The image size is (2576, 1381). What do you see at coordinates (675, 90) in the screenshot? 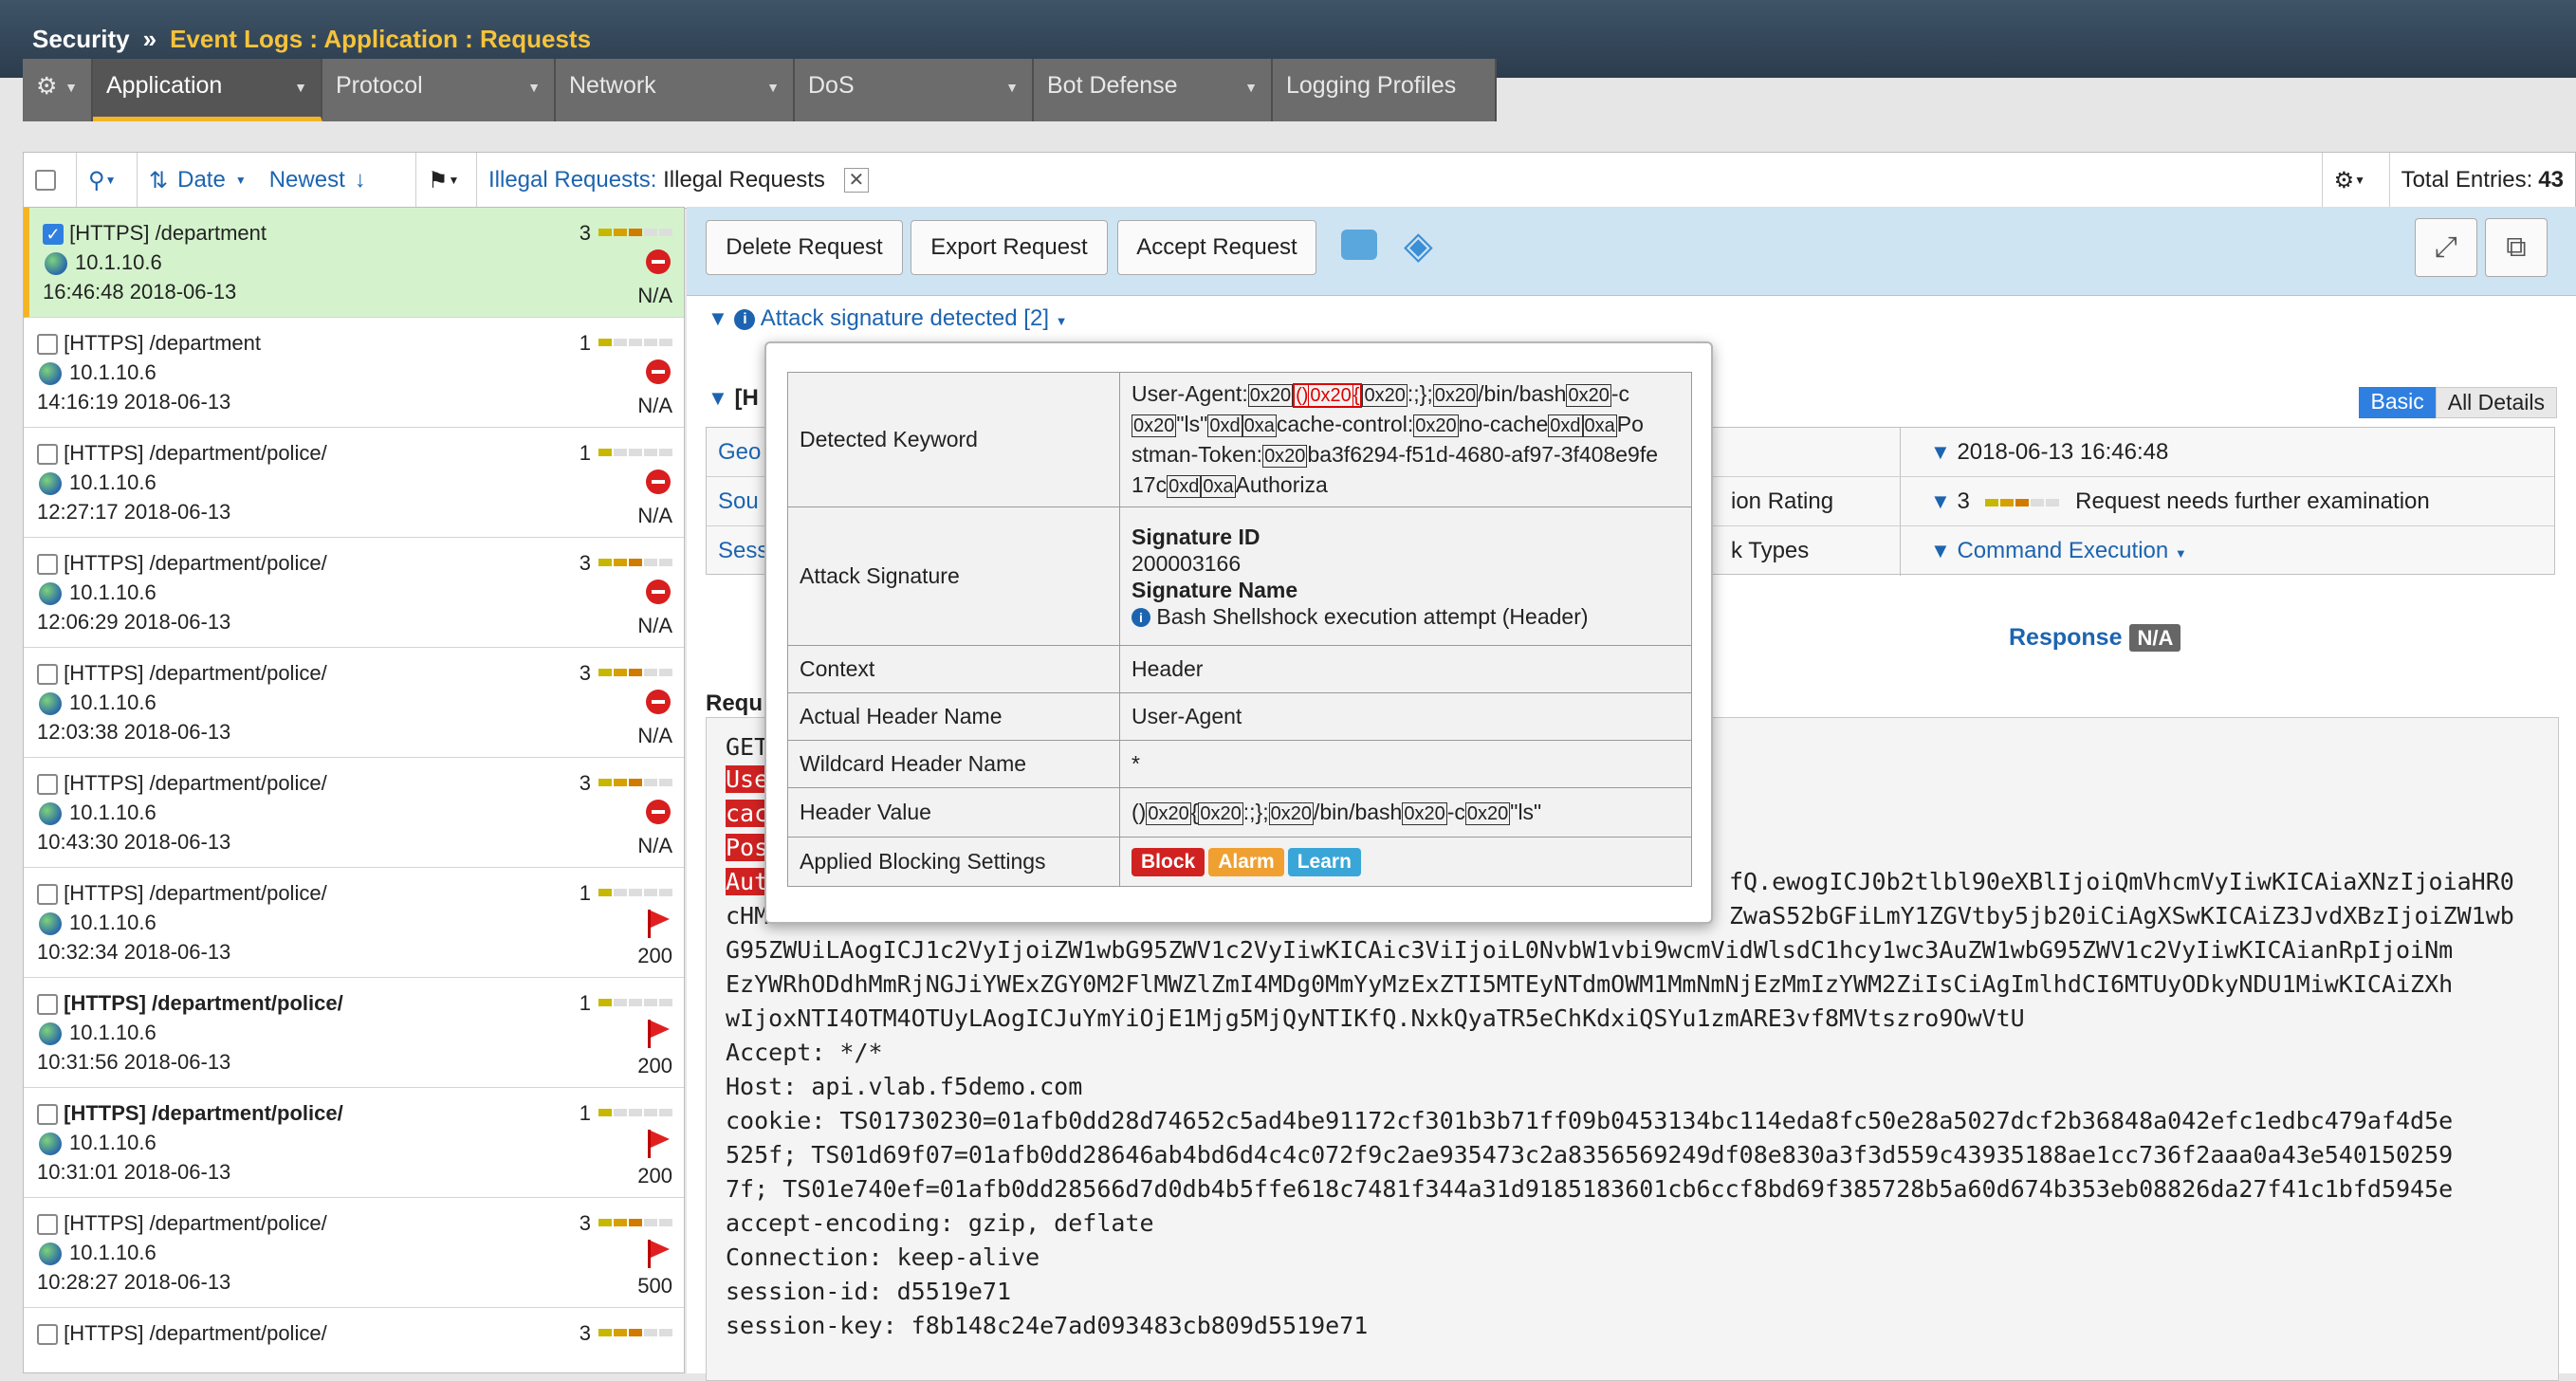
I see `tab-network: Network ▼` at bounding box center [675, 90].